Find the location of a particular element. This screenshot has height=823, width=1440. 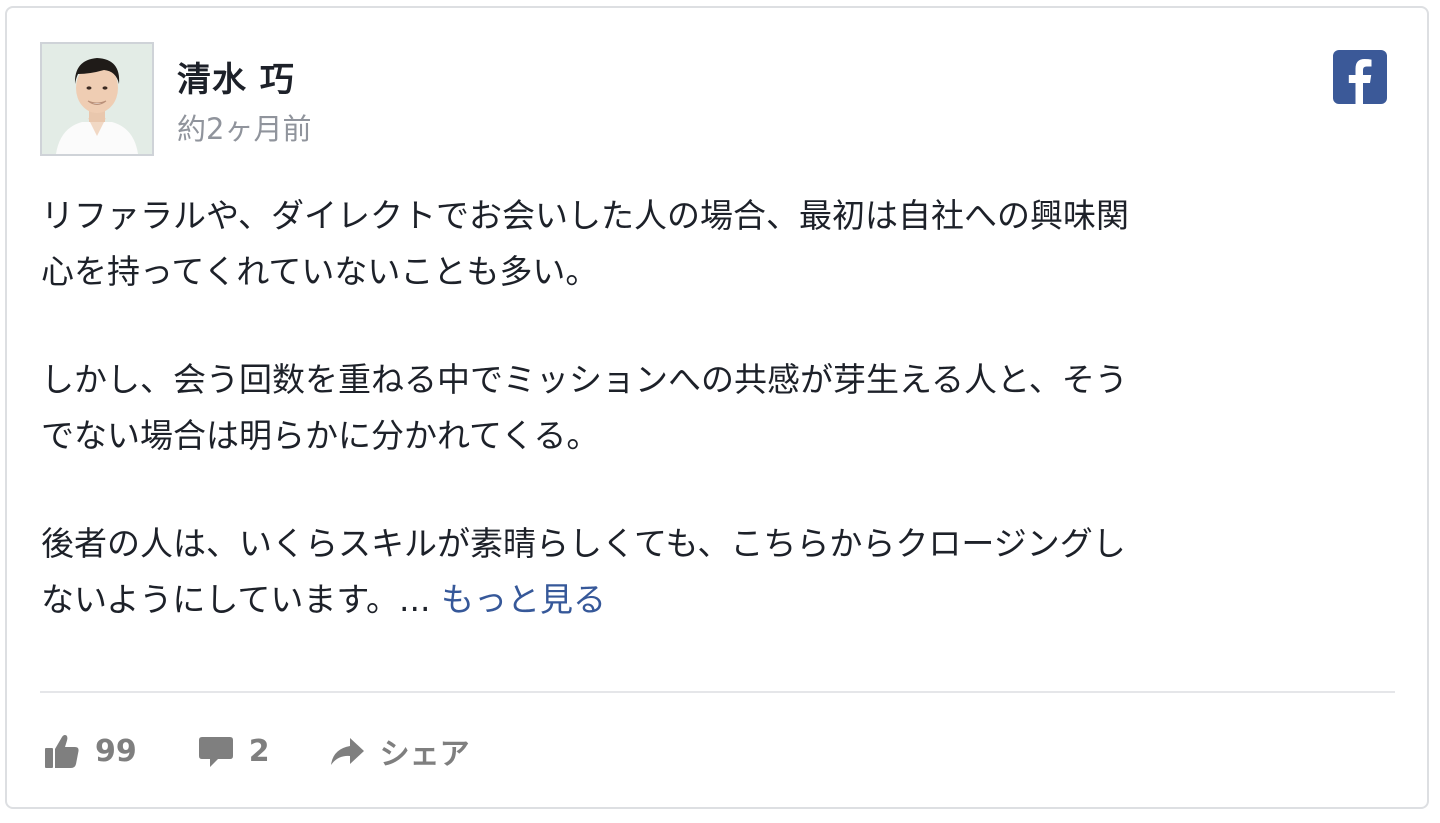

like-count: 99 is located at coordinates (116, 751).